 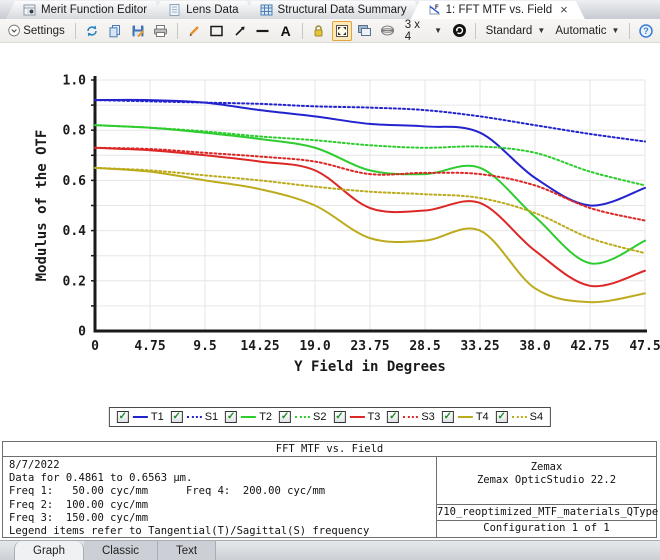 What do you see at coordinates (369, 346) in the screenshot?
I see `svg-text: 23.75` at bounding box center [369, 346].